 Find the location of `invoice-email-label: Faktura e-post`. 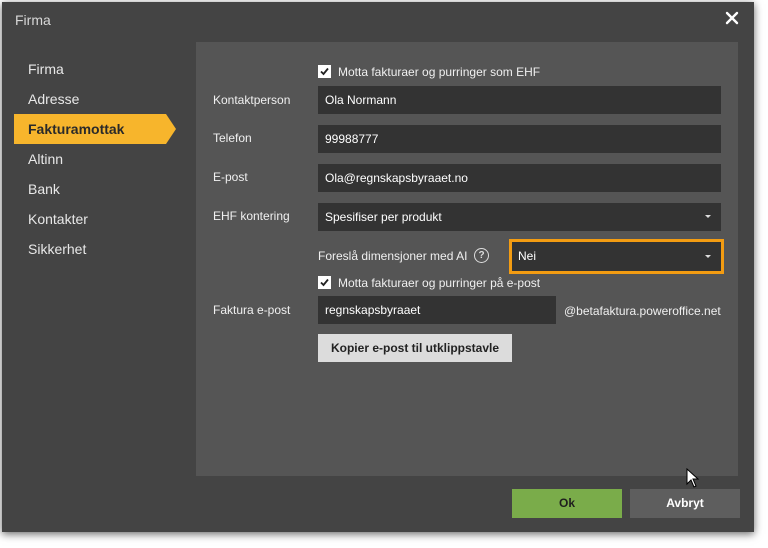

invoice-email-label: Faktura e-post is located at coordinates (252, 310).